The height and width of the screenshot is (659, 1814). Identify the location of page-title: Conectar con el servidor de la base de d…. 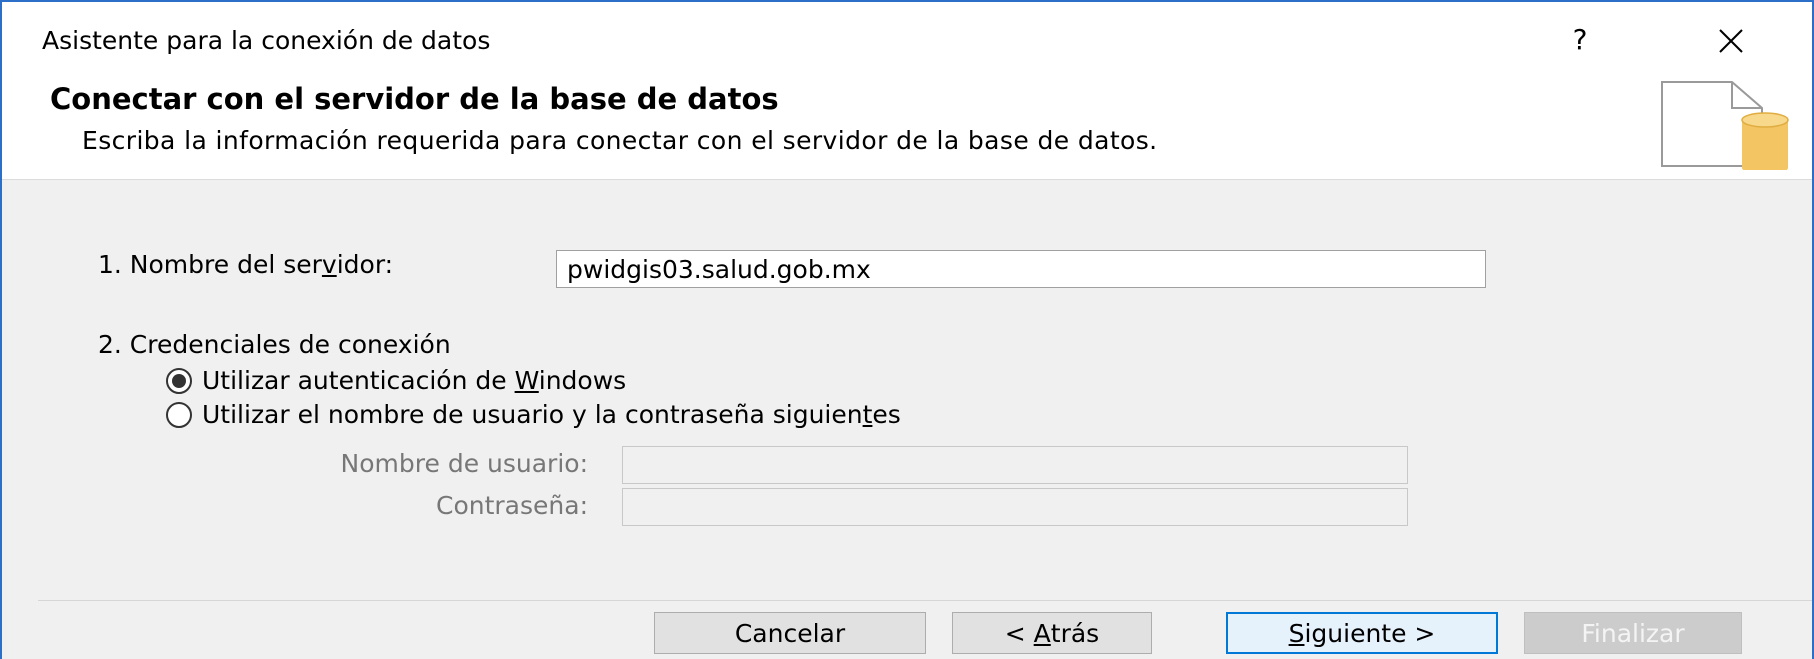
(414, 99).